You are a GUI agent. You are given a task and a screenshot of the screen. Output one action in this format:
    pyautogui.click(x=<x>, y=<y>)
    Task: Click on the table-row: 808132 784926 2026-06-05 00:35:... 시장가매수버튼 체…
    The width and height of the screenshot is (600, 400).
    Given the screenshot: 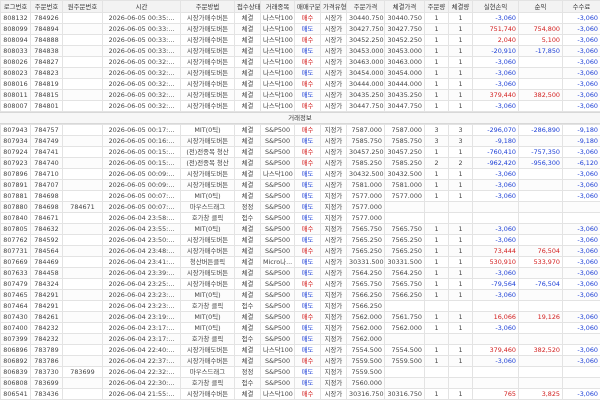 What is the action you would take?
    pyautogui.click(x=300, y=18)
    